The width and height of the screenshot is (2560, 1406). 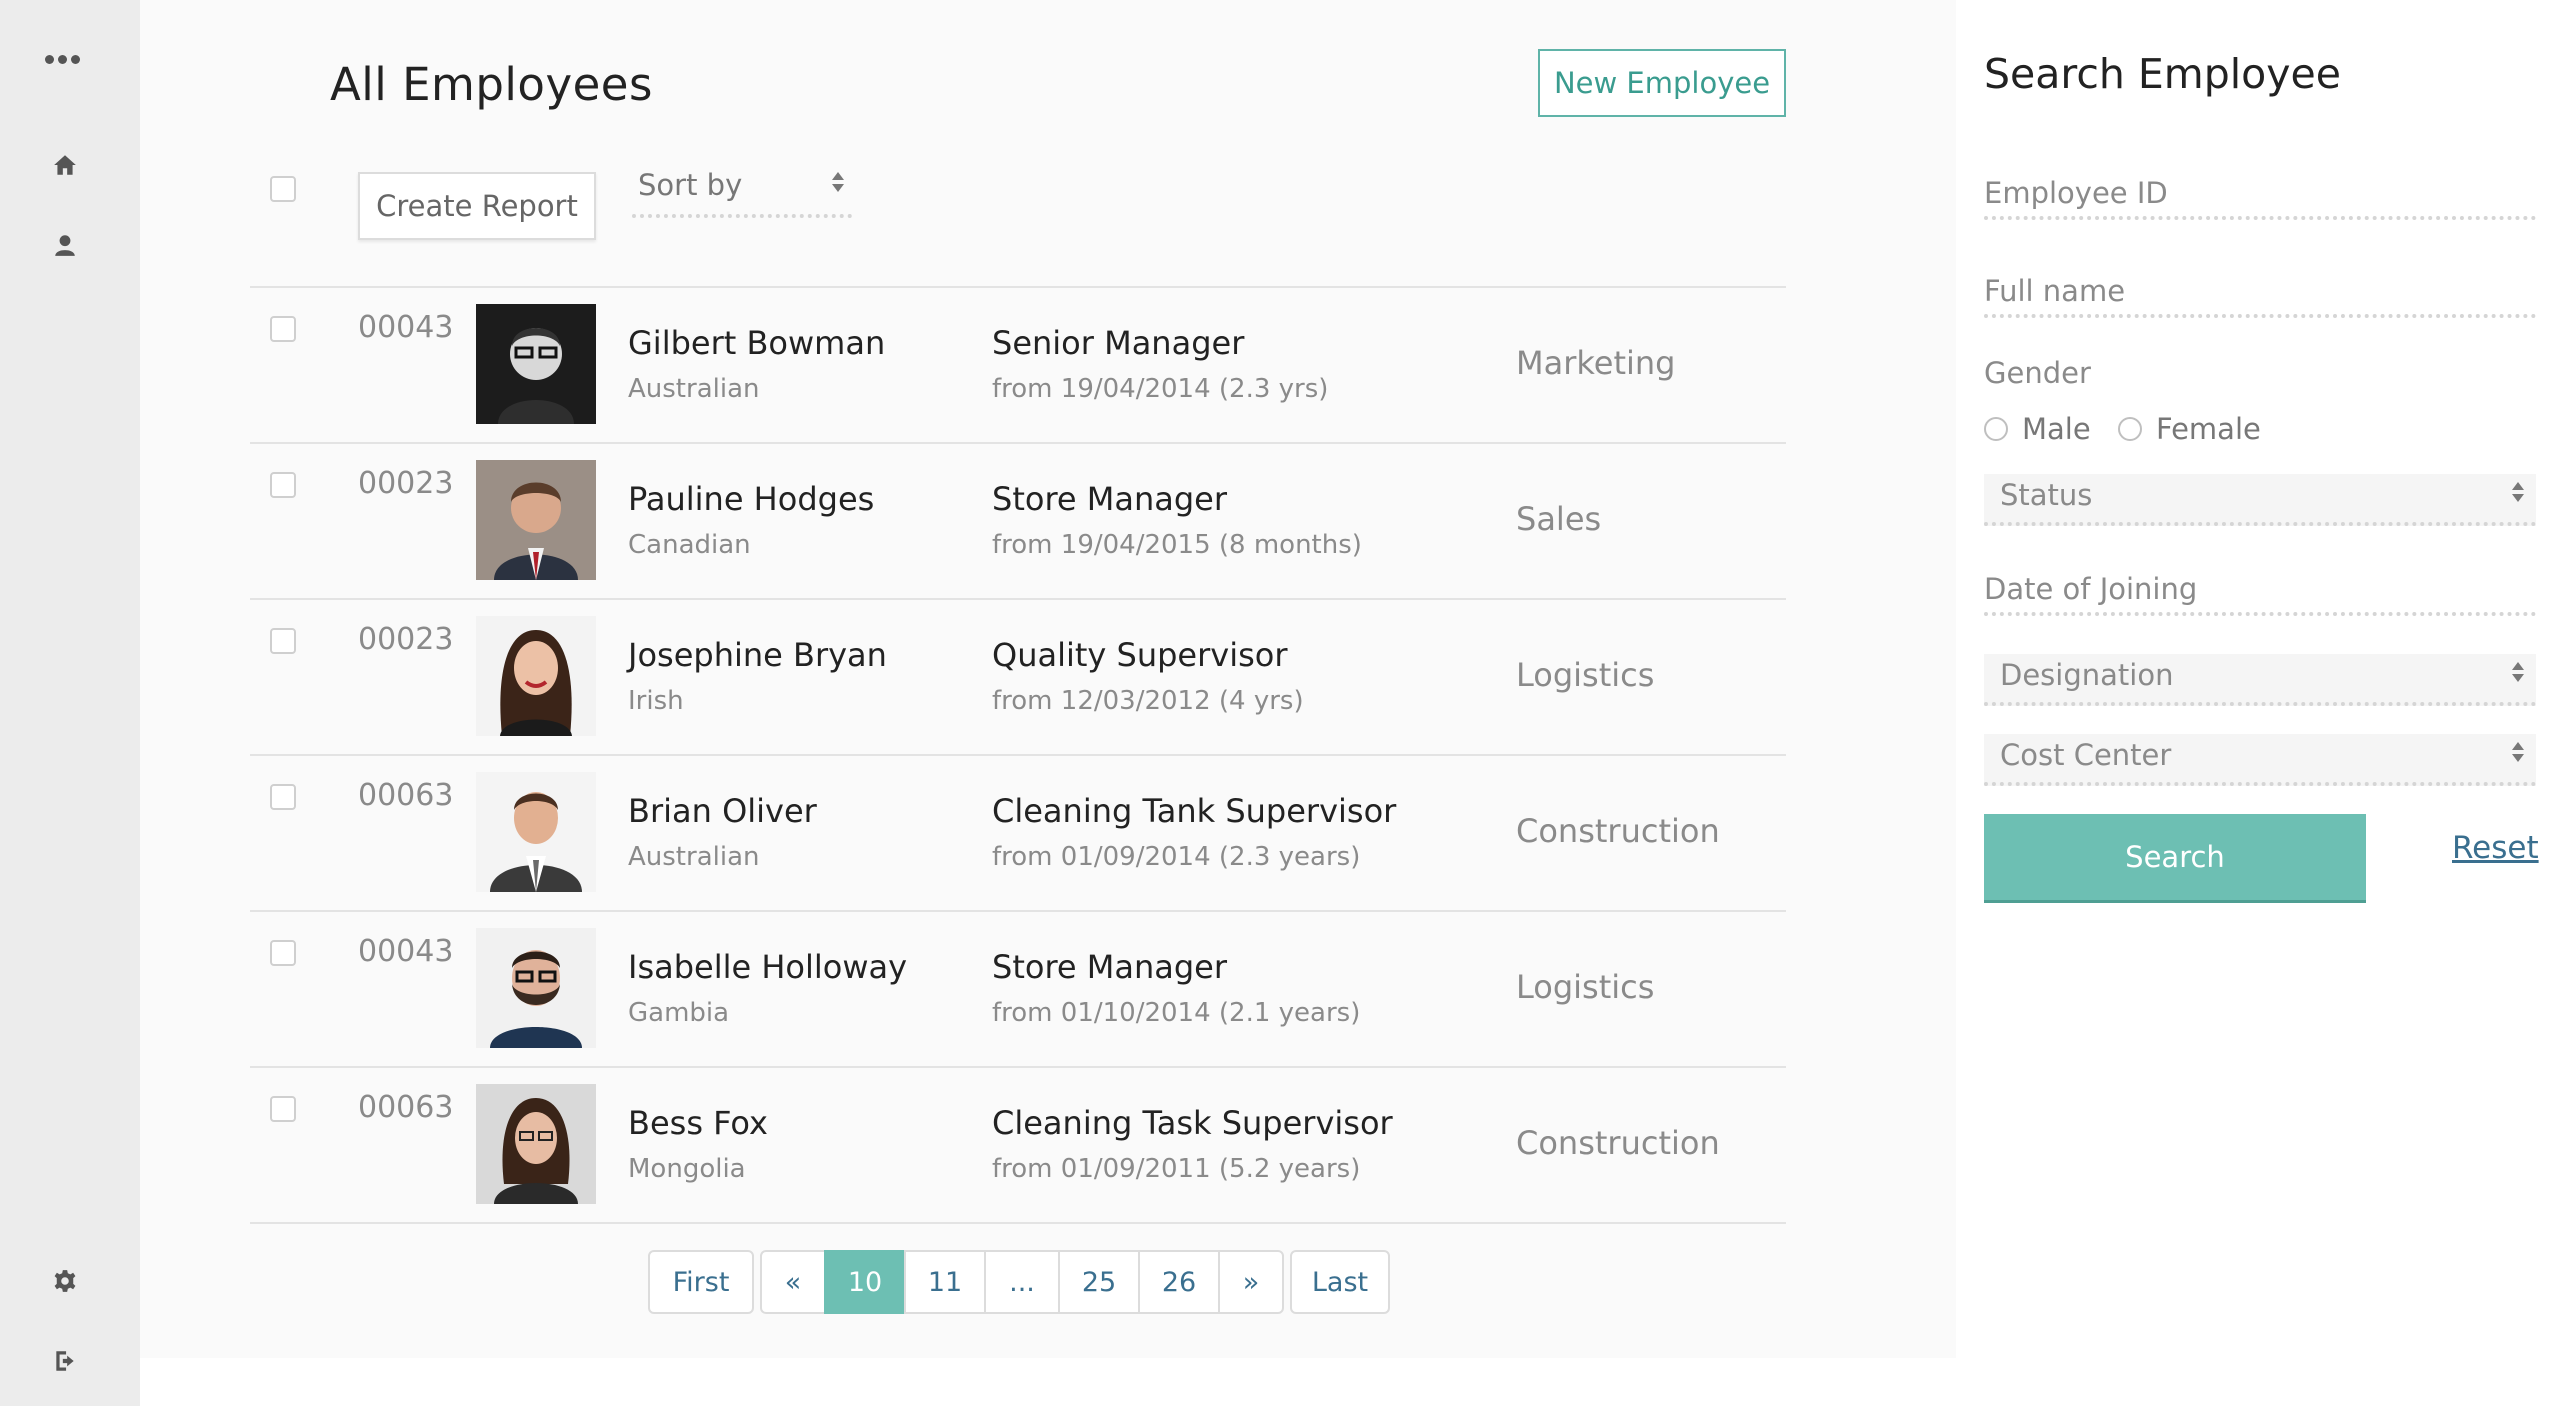 What do you see at coordinates (2260, 500) in the screenshot?
I see `status-select: Status` at bounding box center [2260, 500].